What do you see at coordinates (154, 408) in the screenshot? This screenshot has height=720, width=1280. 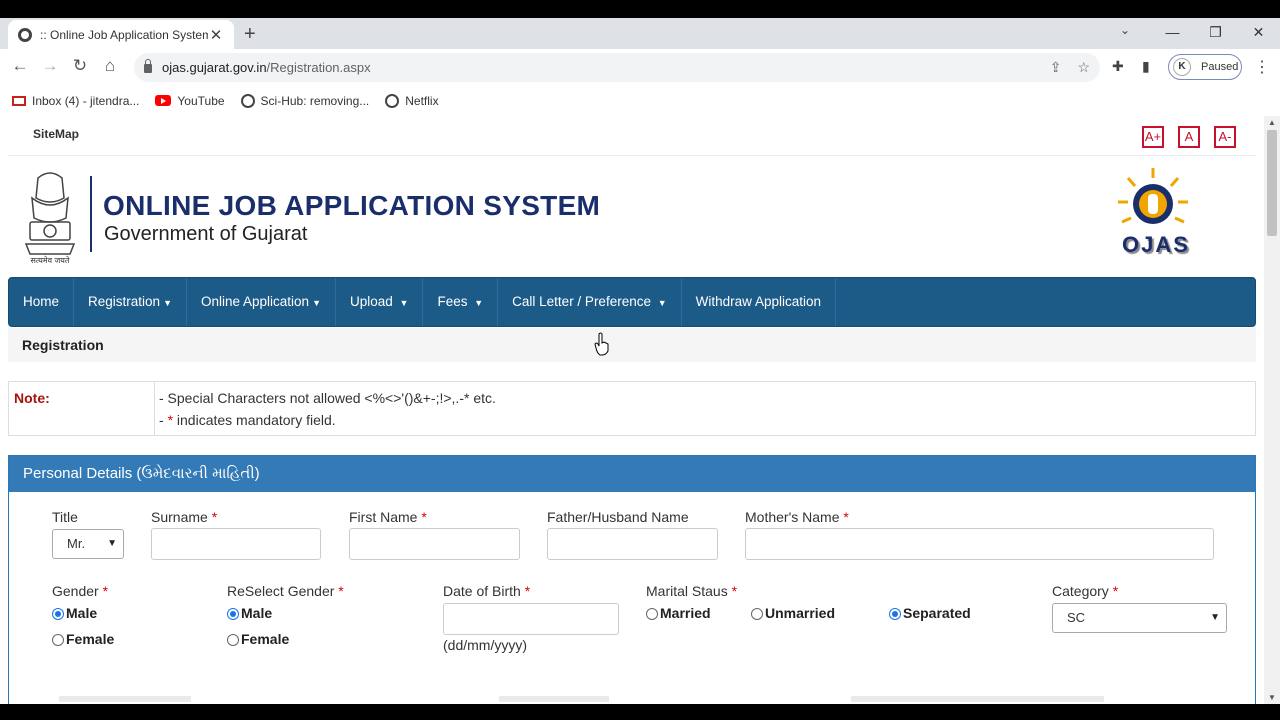 I see `note-divider` at bounding box center [154, 408].